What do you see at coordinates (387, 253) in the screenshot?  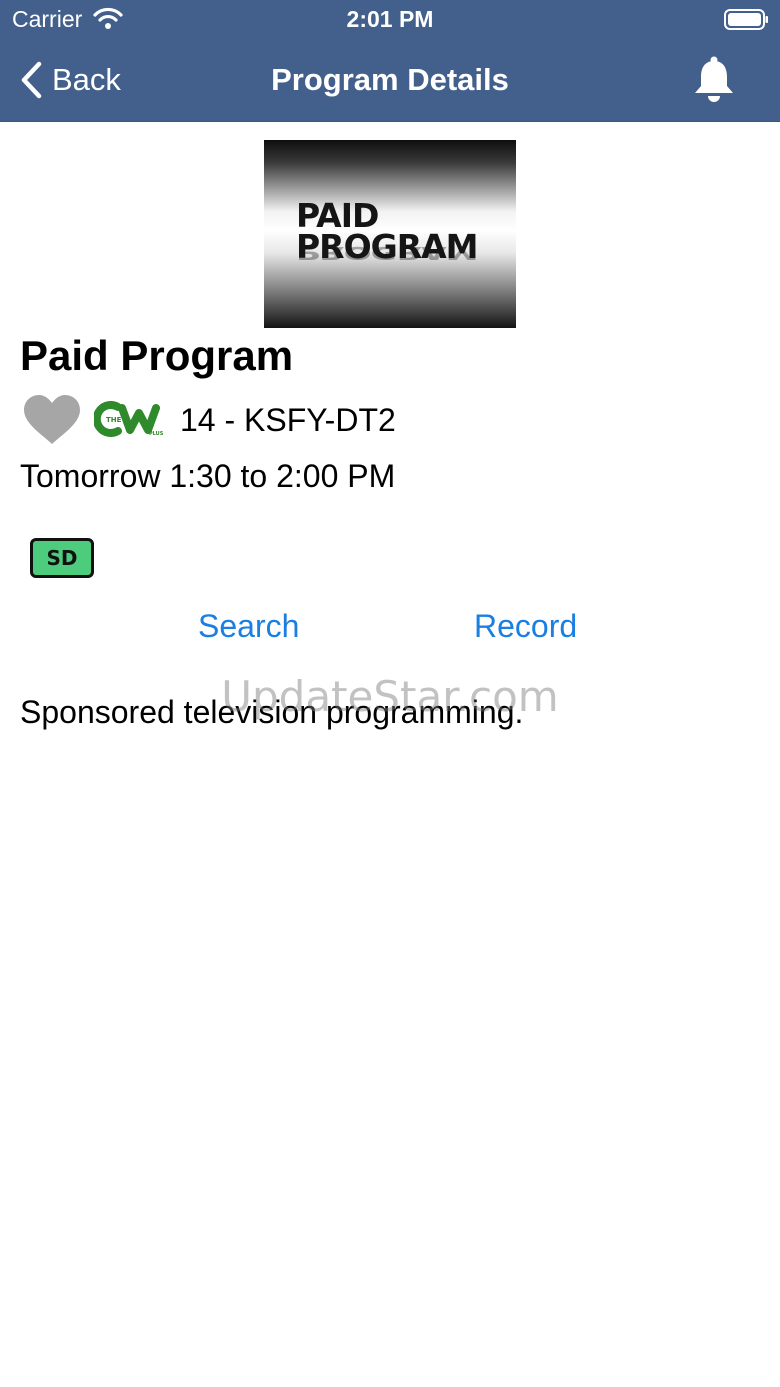 I see `artwork-reflection: PROGRAM` at bounding box center [387, 253].